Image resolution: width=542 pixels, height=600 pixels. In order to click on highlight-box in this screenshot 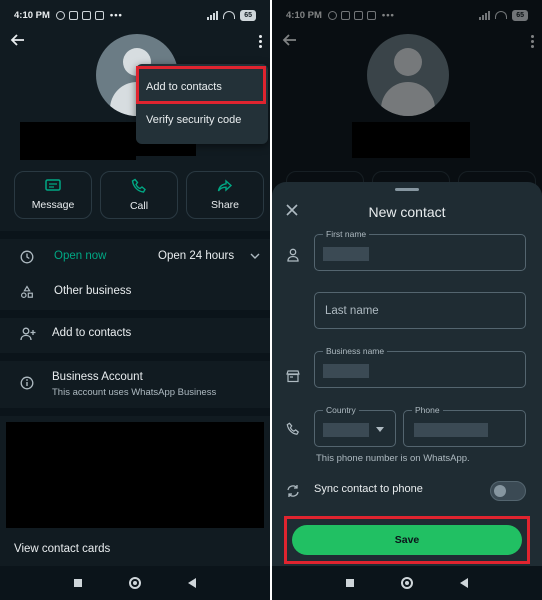, I will do `click(201, 85)`.